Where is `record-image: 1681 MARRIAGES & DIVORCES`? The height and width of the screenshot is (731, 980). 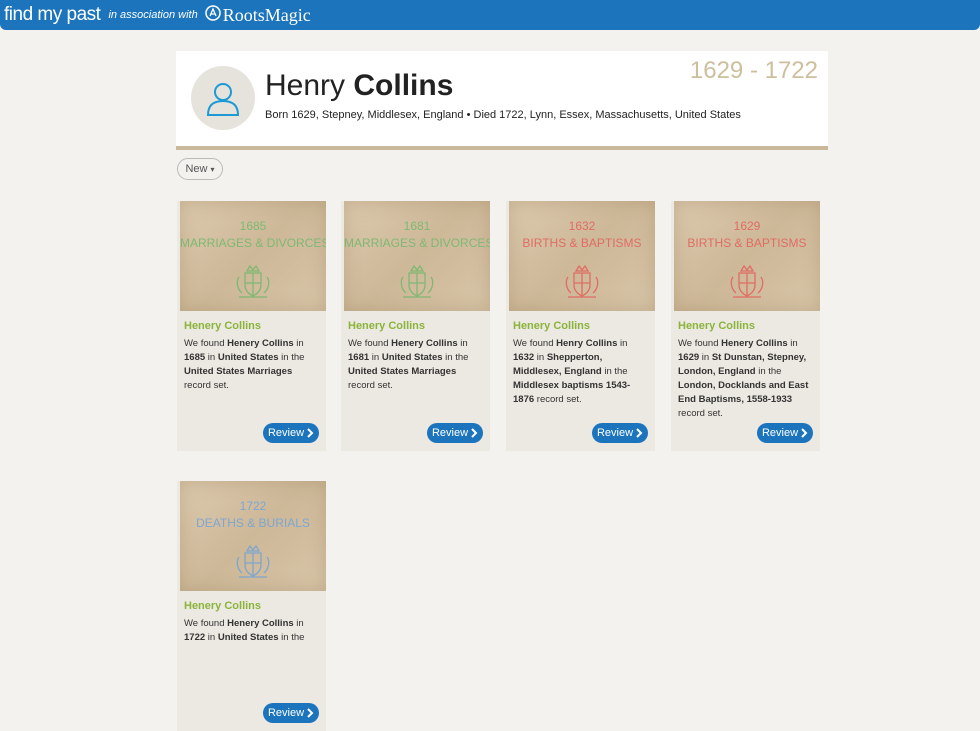
record-image: 1681 MARRIAGES & DIVORCES is located at coordinates (417, 256).